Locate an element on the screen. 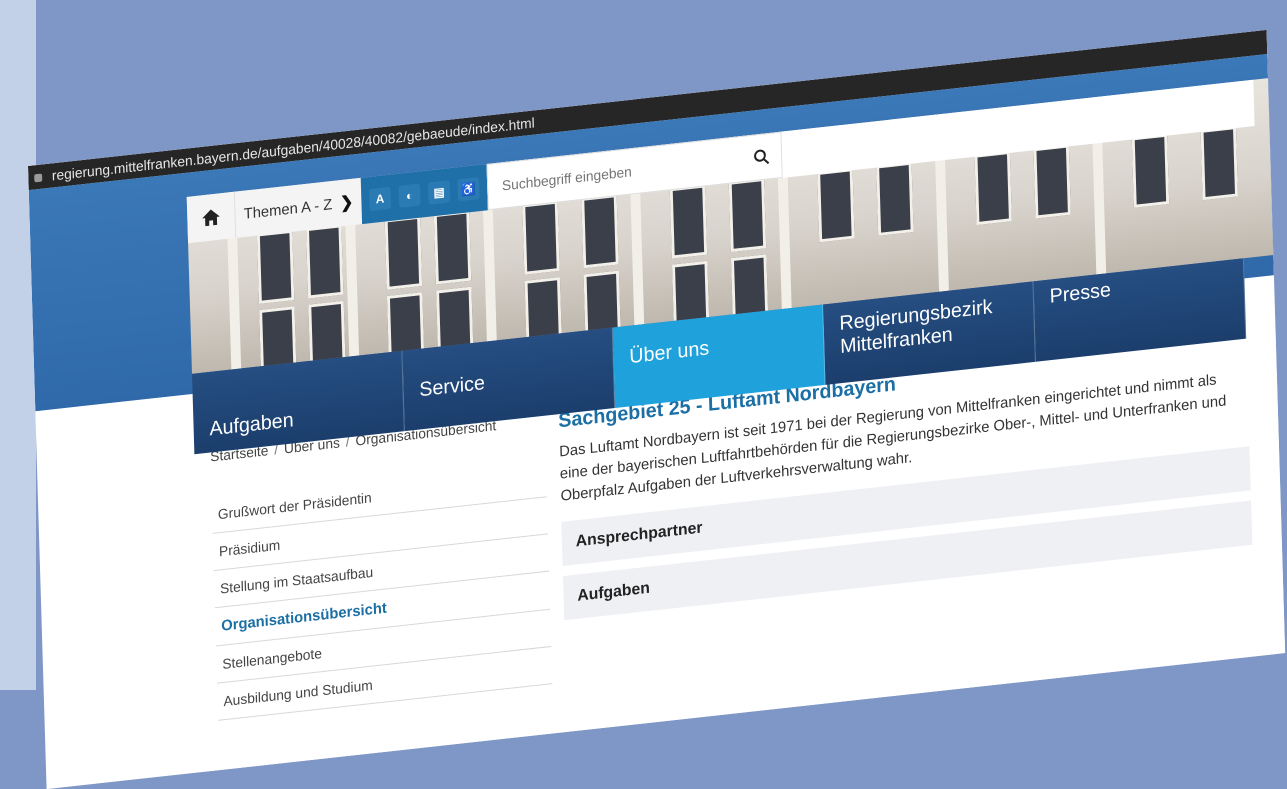  document-icon: ▤ is located at coordinates (439, 192).